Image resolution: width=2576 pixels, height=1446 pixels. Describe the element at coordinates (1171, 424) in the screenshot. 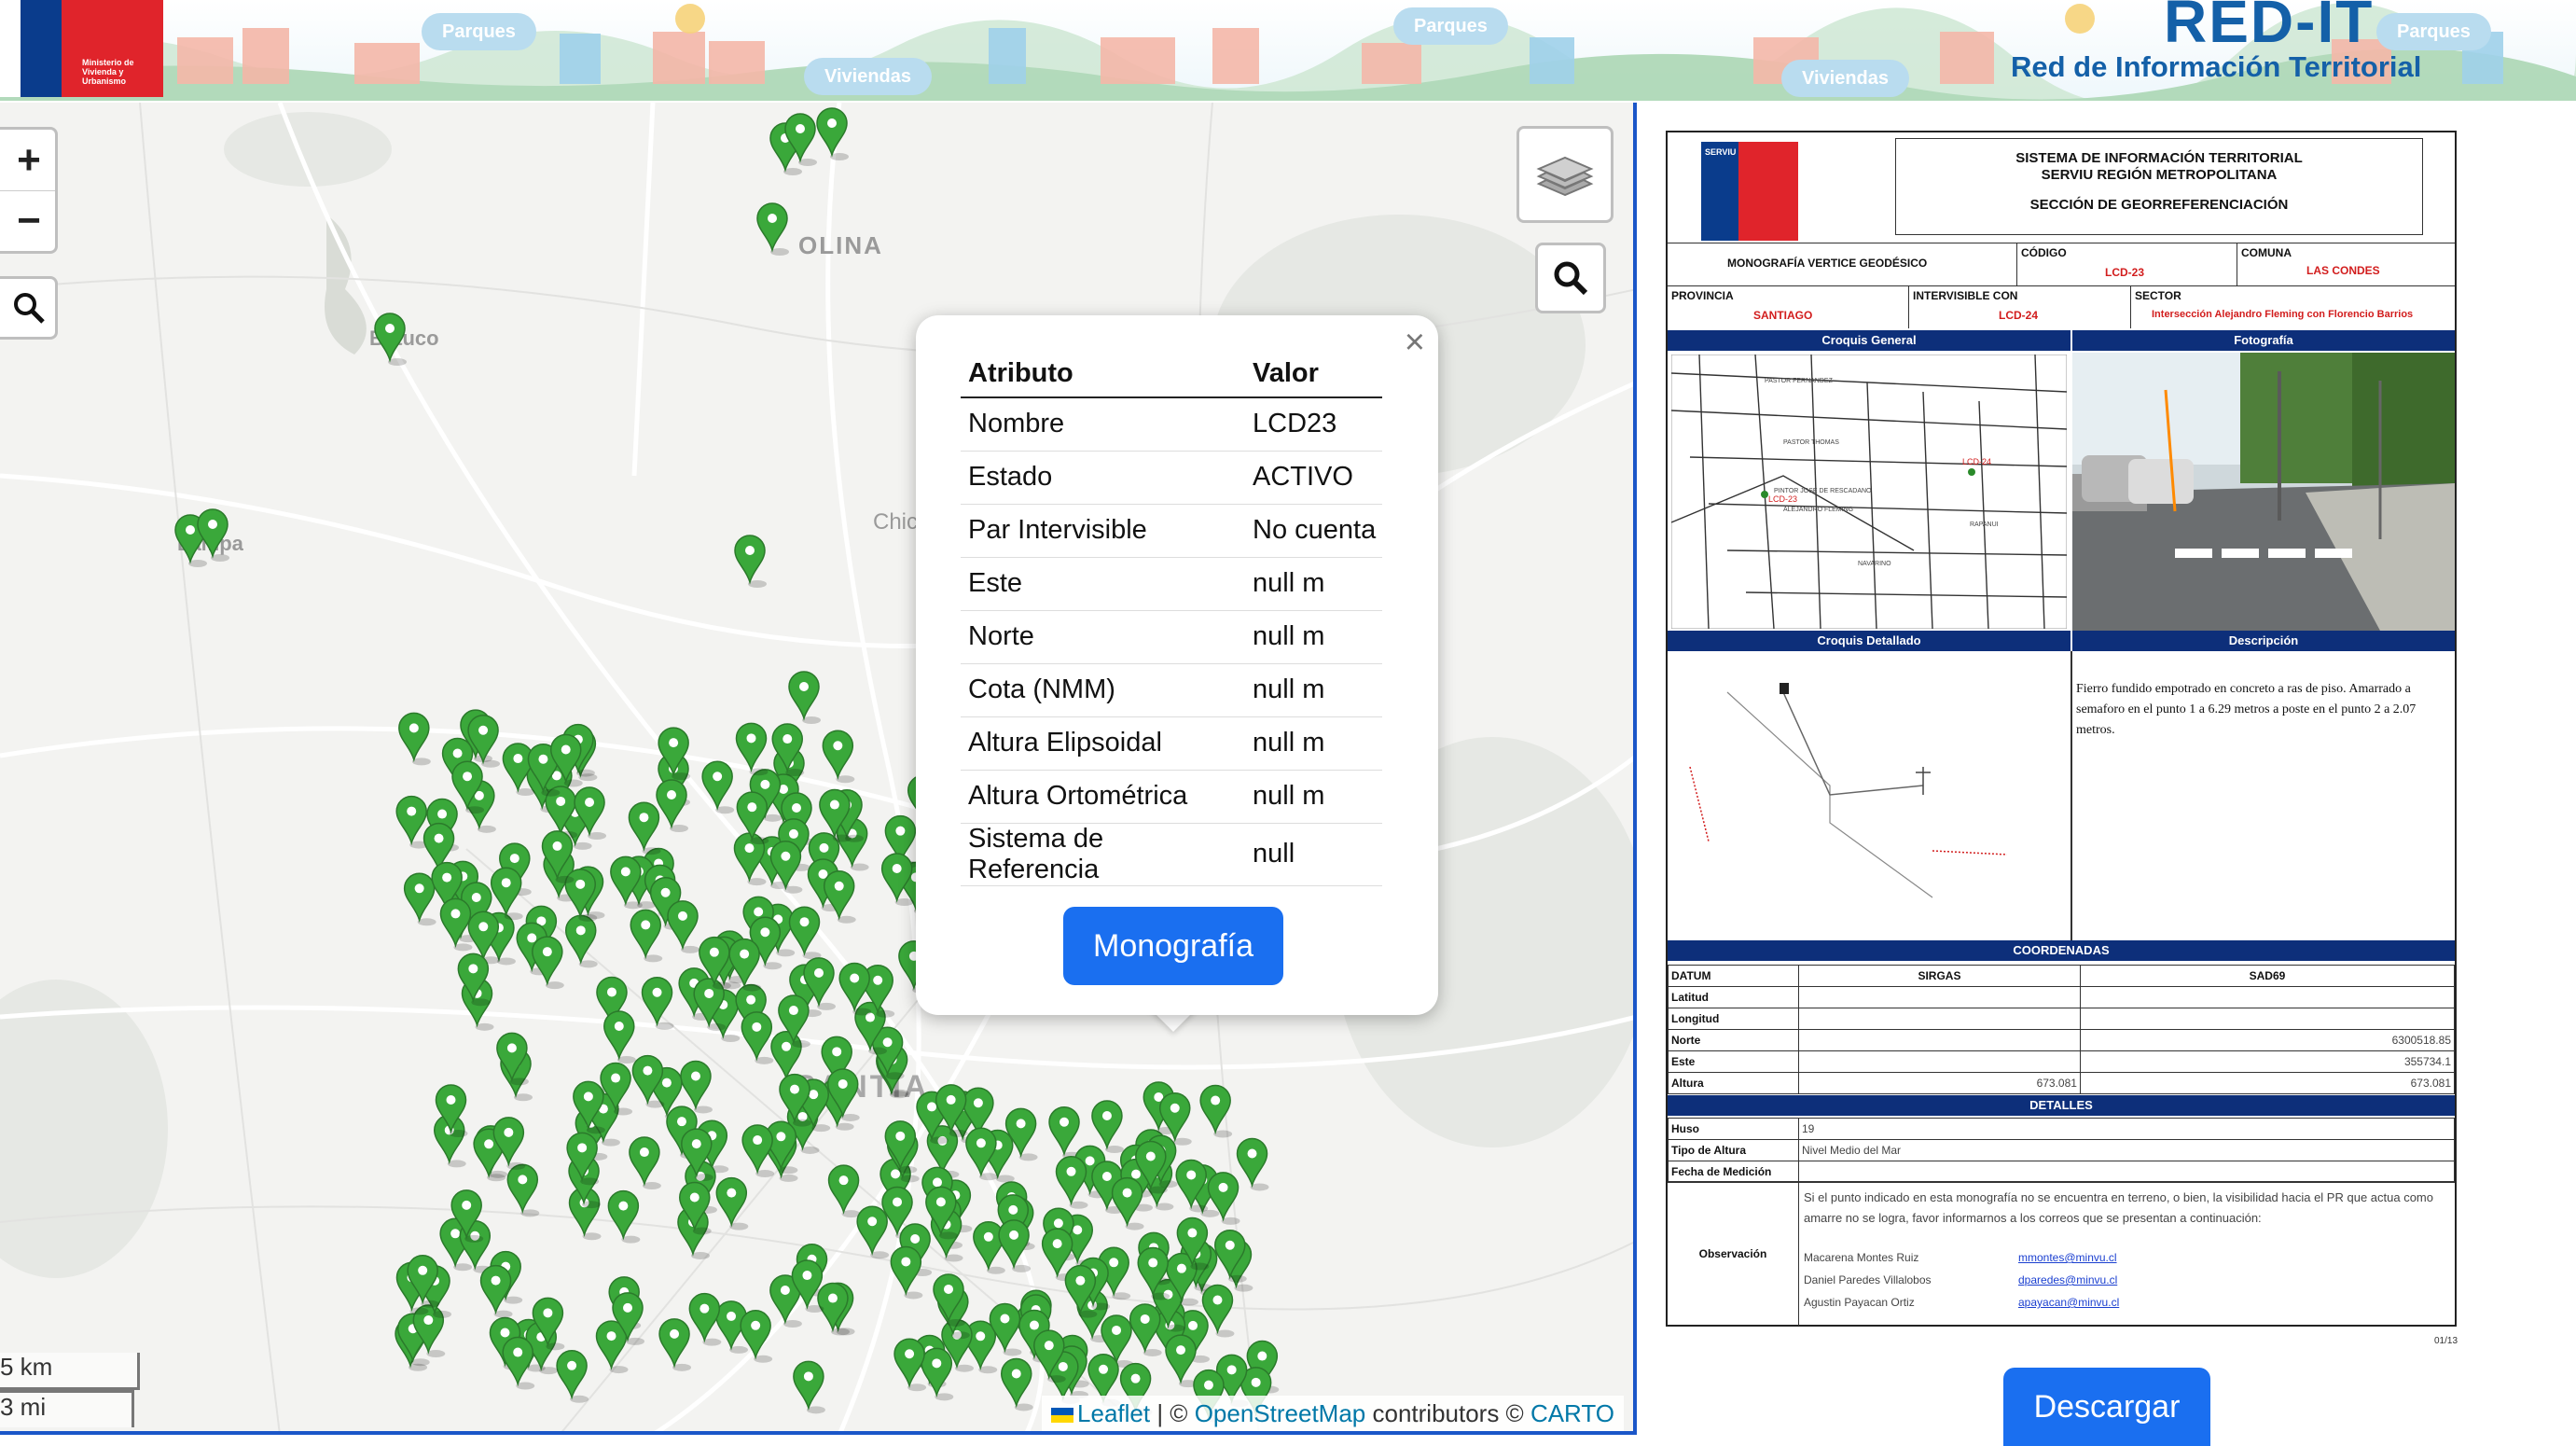

I see `table-row: Nombre LCD23` at that location.